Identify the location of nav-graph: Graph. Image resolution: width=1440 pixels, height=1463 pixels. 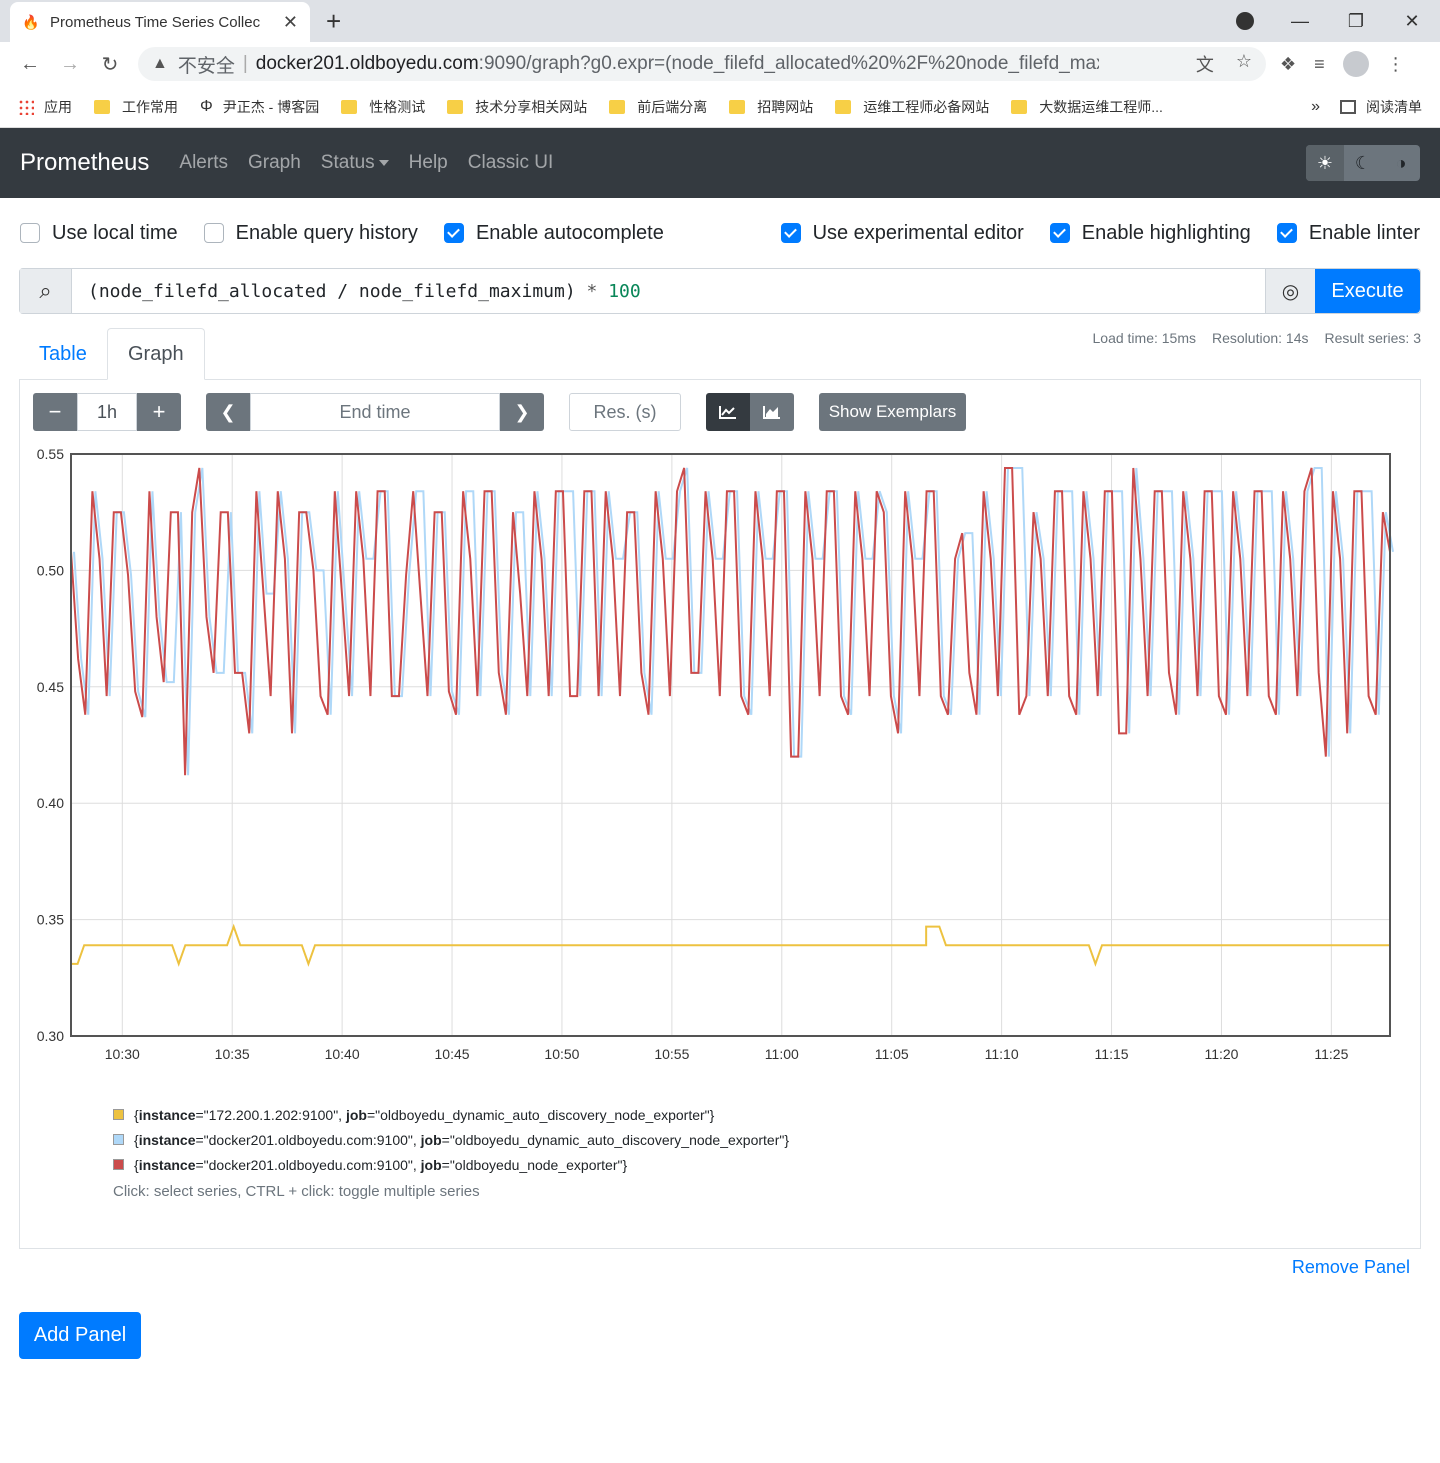
(274, 163).